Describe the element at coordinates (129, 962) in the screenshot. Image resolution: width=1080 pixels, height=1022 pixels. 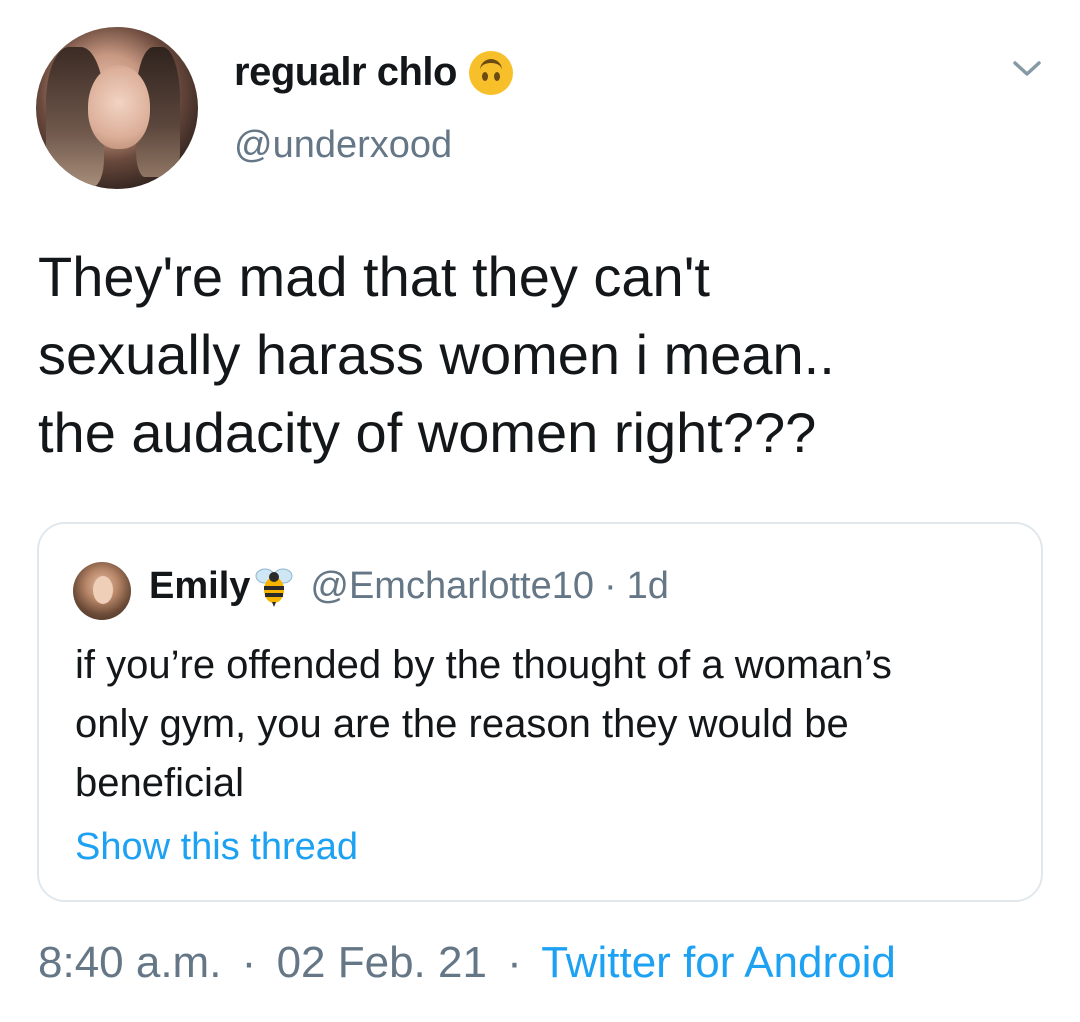
I see `tweet-time: 8:40 a.m.` at that location.